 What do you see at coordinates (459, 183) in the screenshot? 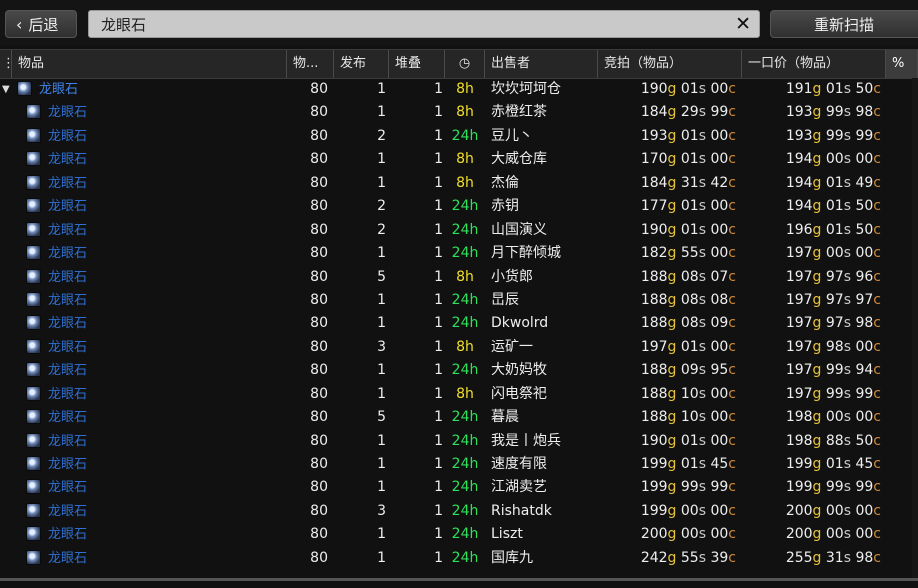
I see `table-row: 龙眼石 80 1 1 8h 杰倫 184g 31s 42c 194g 01s 49c` at bounding box center [459, 183].